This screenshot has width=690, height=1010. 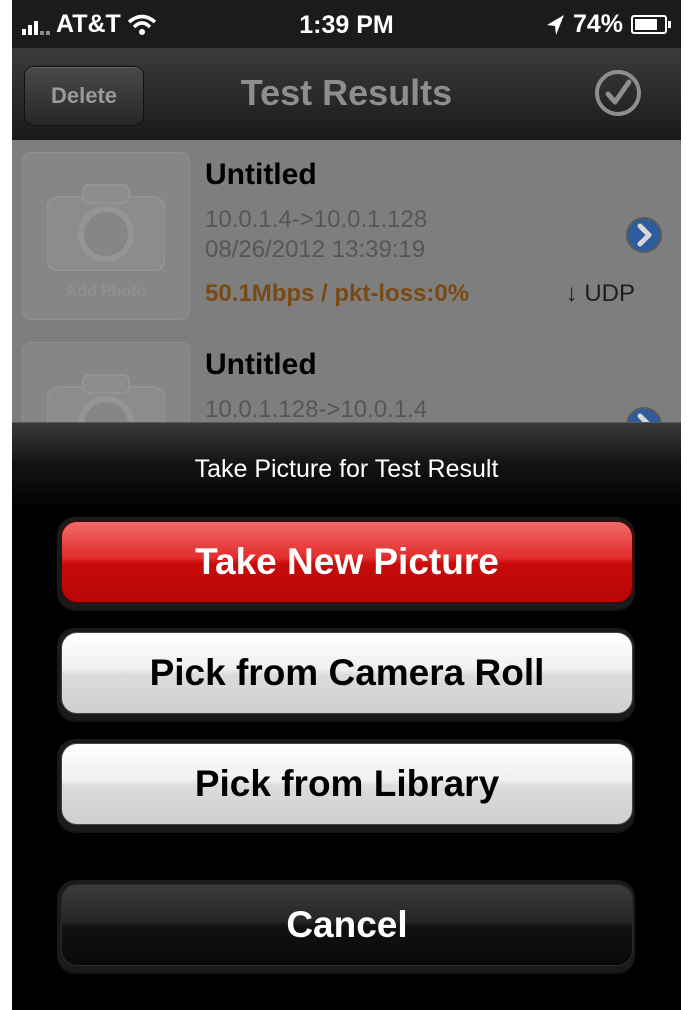 I want to click on camera-roll-wrap: Pick from Camera Roll, so click(x=346, y=674).